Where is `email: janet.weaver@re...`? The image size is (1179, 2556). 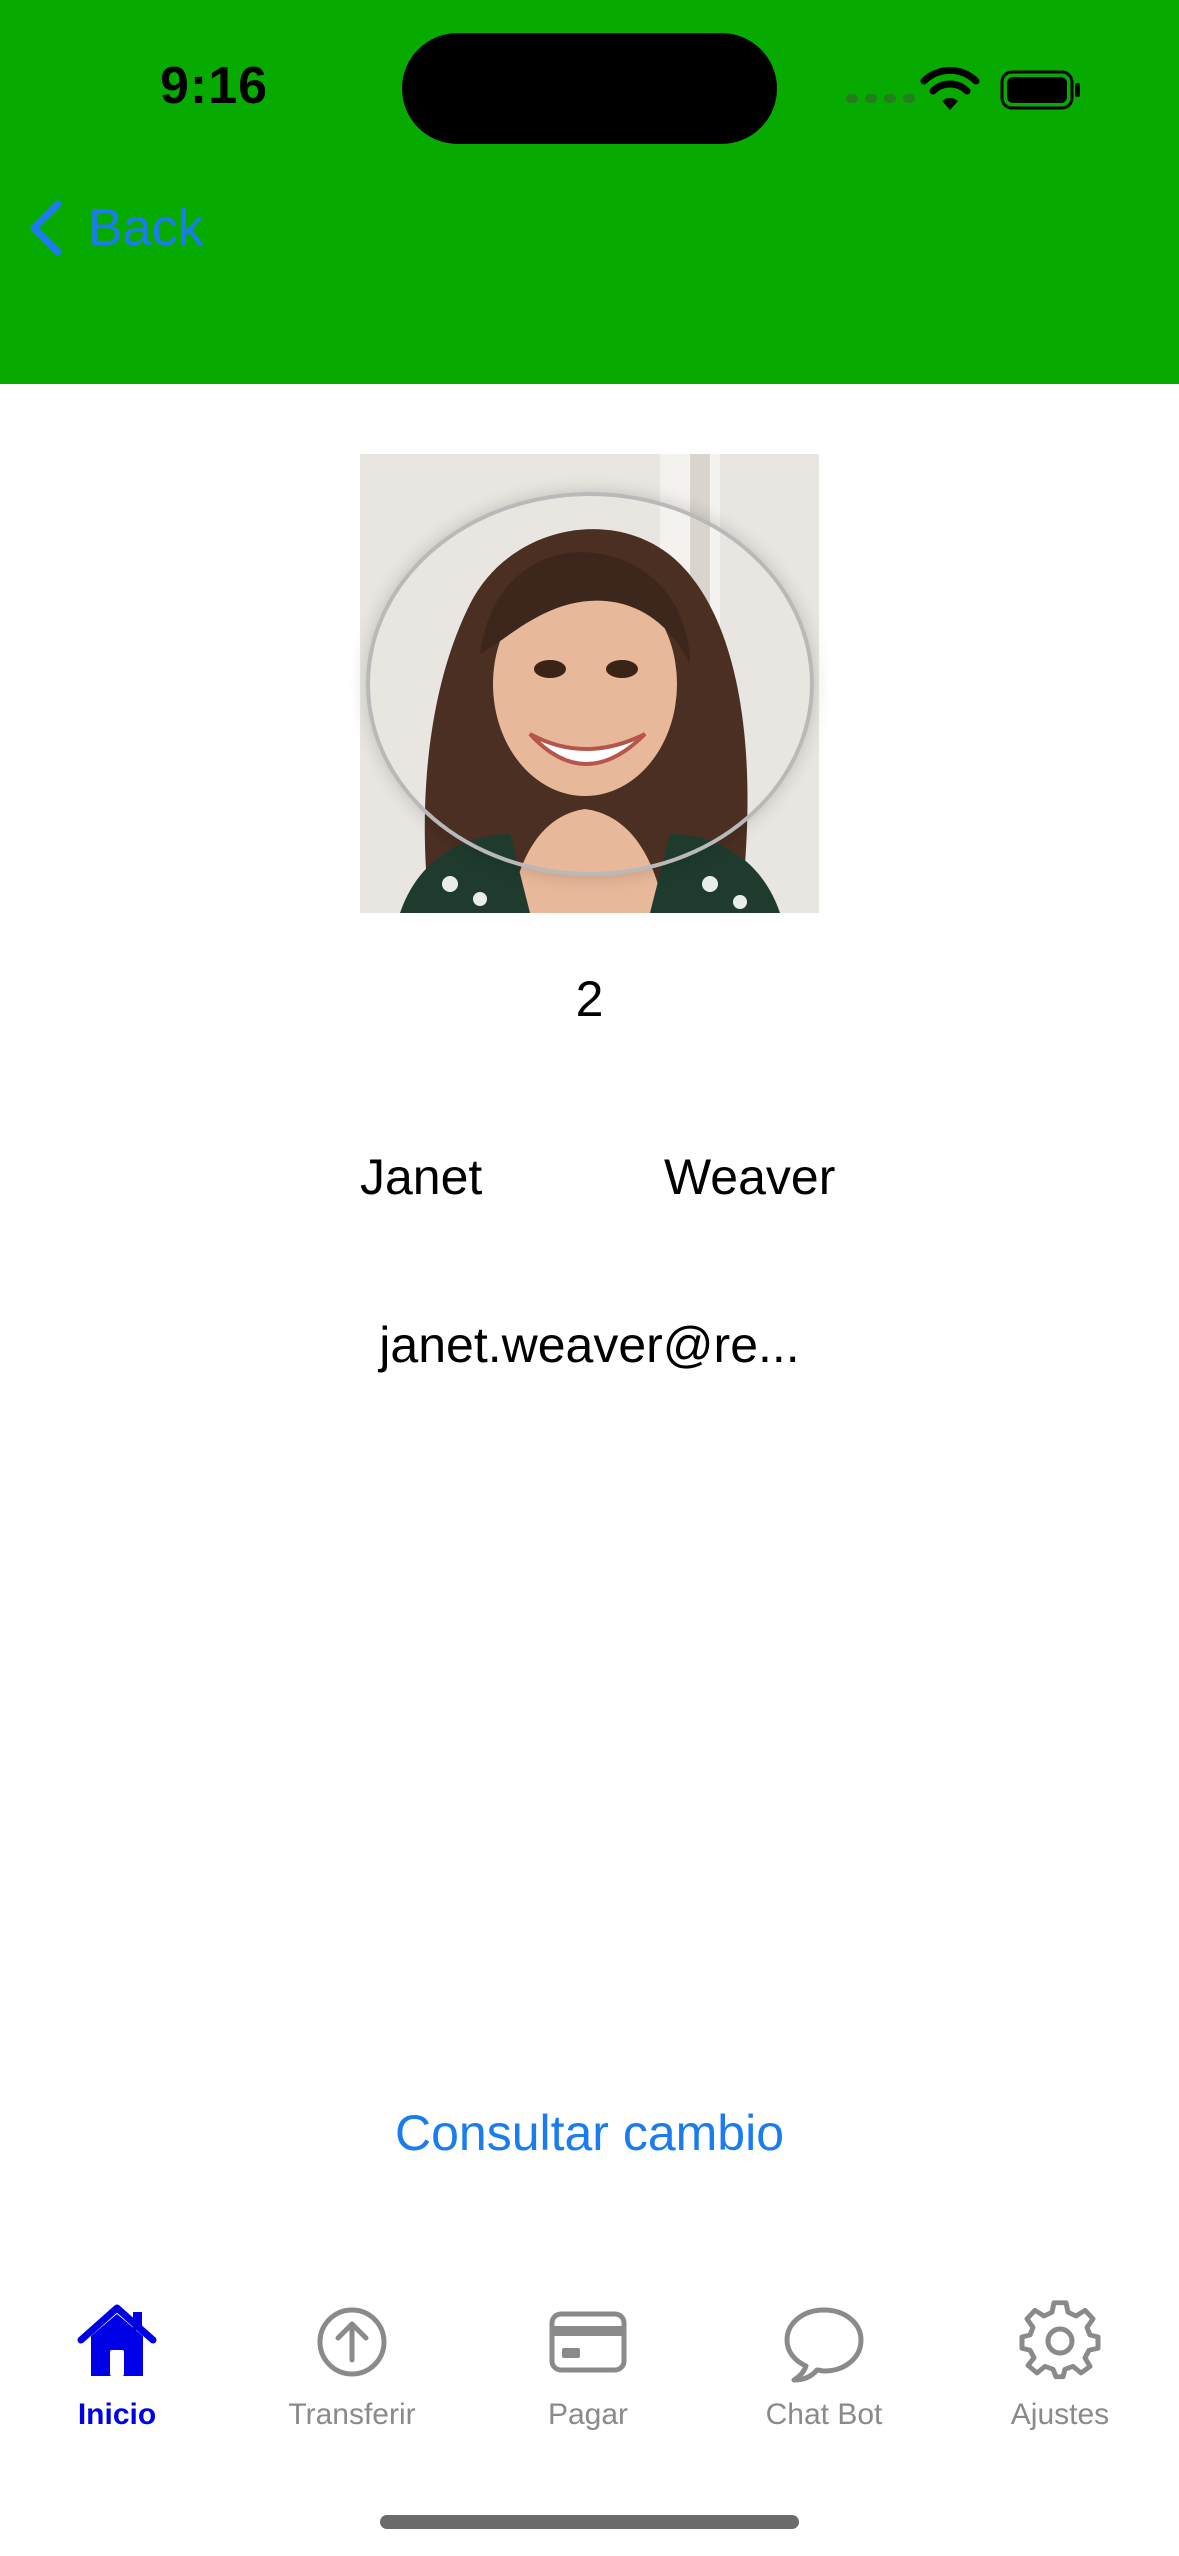
email: janet.weaver@re... is located at coordinates (589, 1345).